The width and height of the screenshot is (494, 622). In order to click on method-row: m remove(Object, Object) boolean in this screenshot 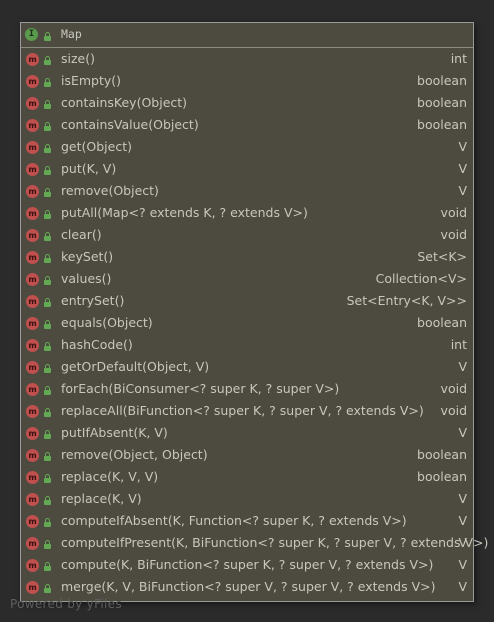, I will do `click(247, 455)`.